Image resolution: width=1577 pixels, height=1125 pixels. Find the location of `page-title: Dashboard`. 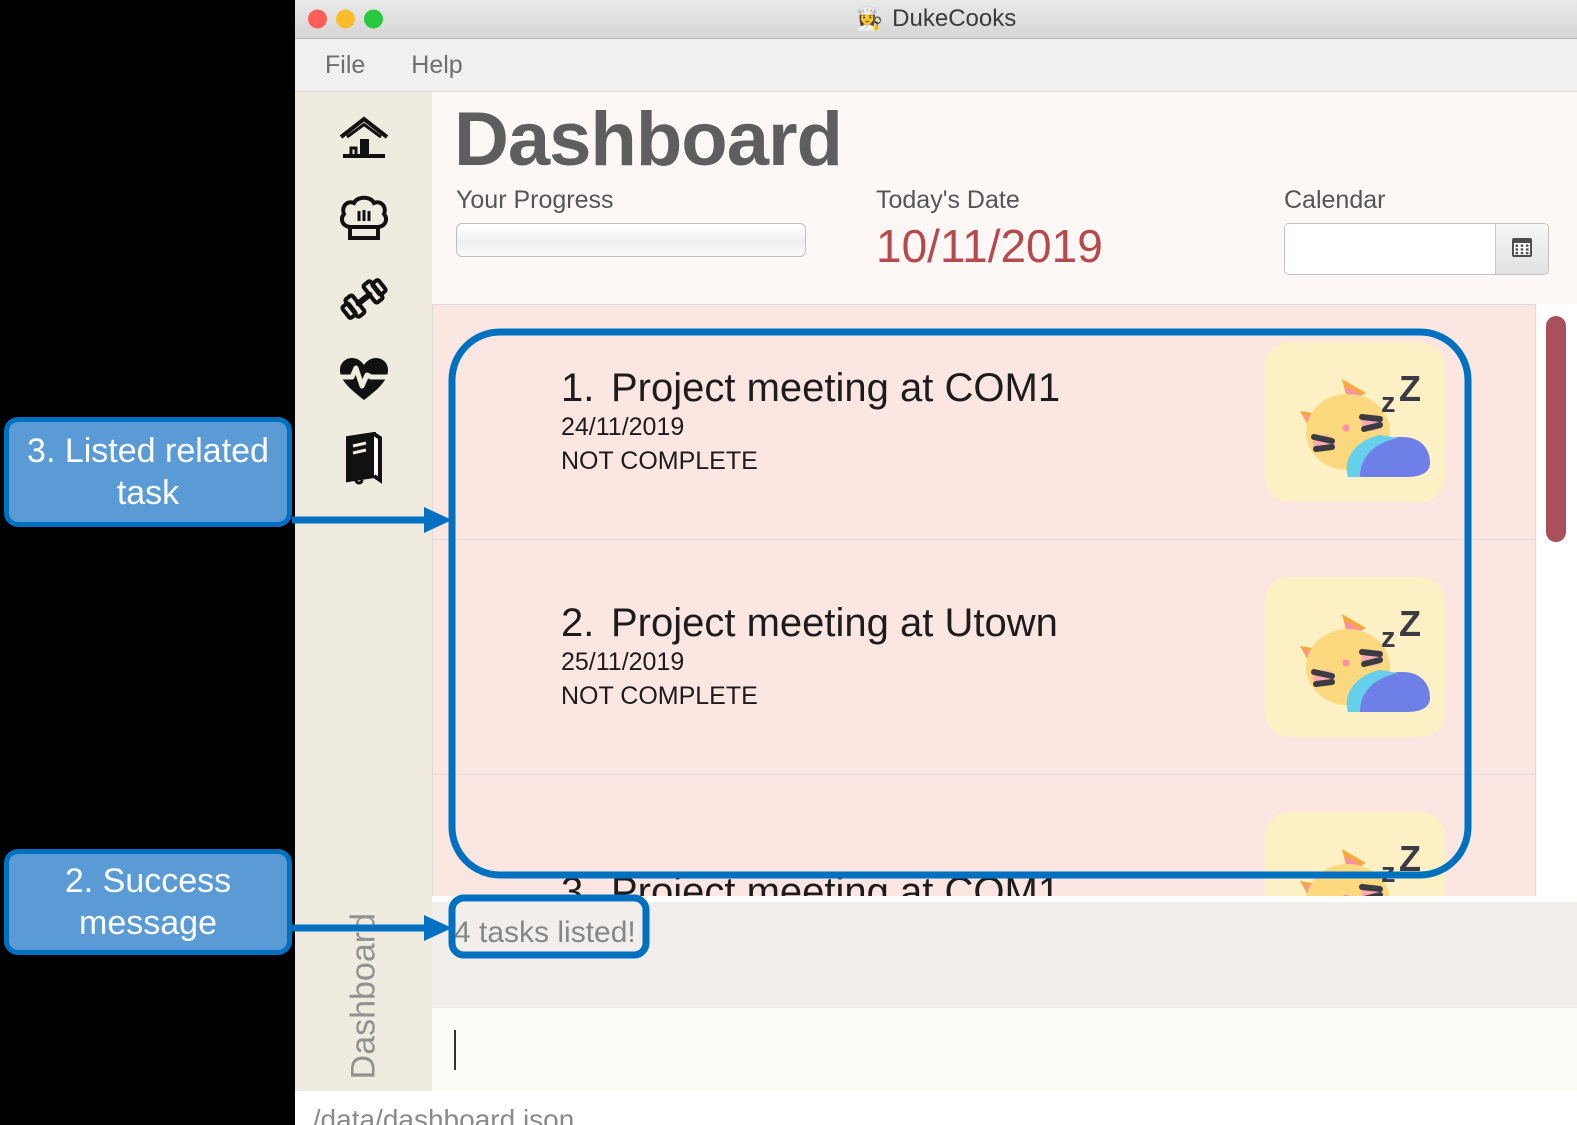

page-title: Dashboard is located at coordinates (648, 139).